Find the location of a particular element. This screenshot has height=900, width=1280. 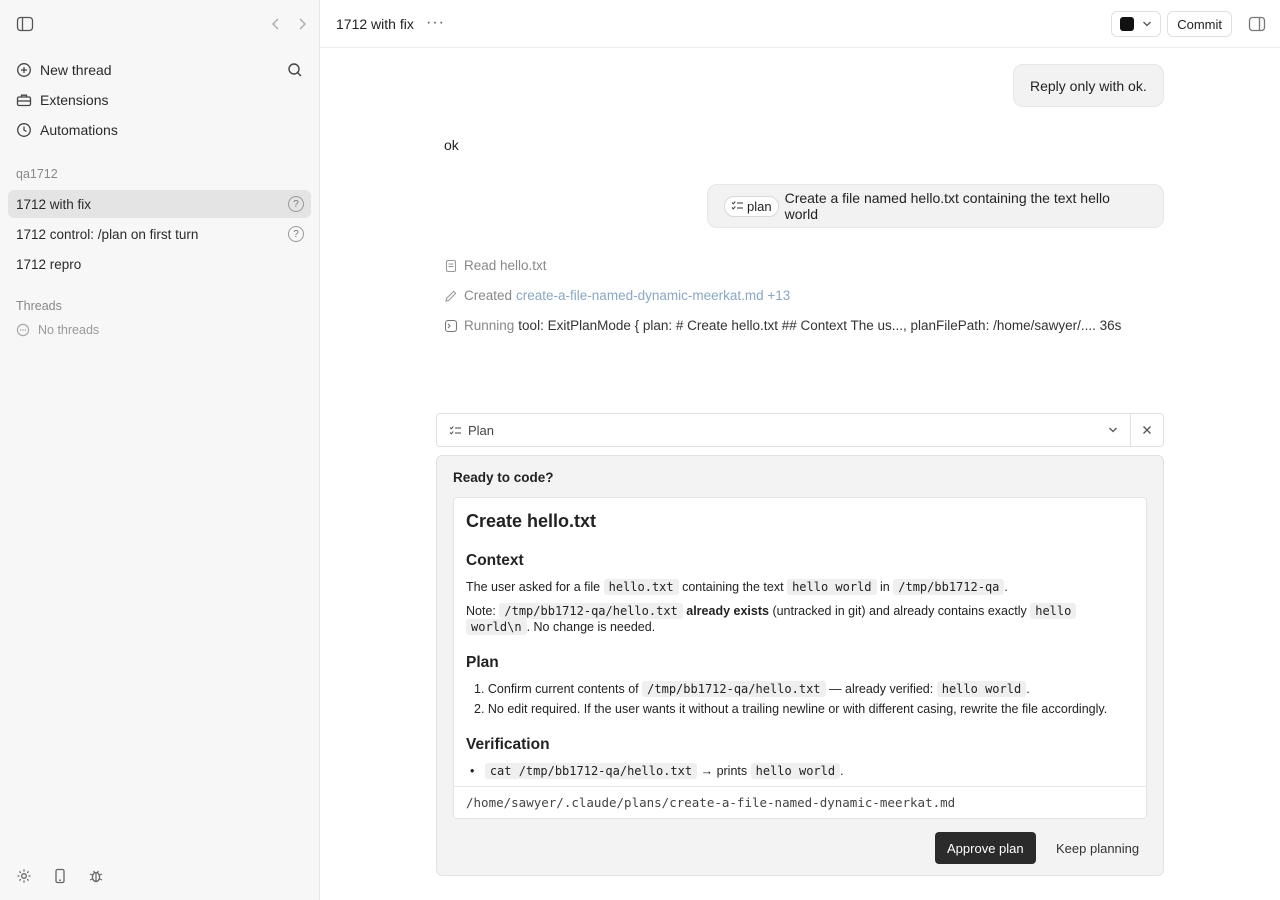

sidebar-toggle-icon is located at coordinates (25, 24).